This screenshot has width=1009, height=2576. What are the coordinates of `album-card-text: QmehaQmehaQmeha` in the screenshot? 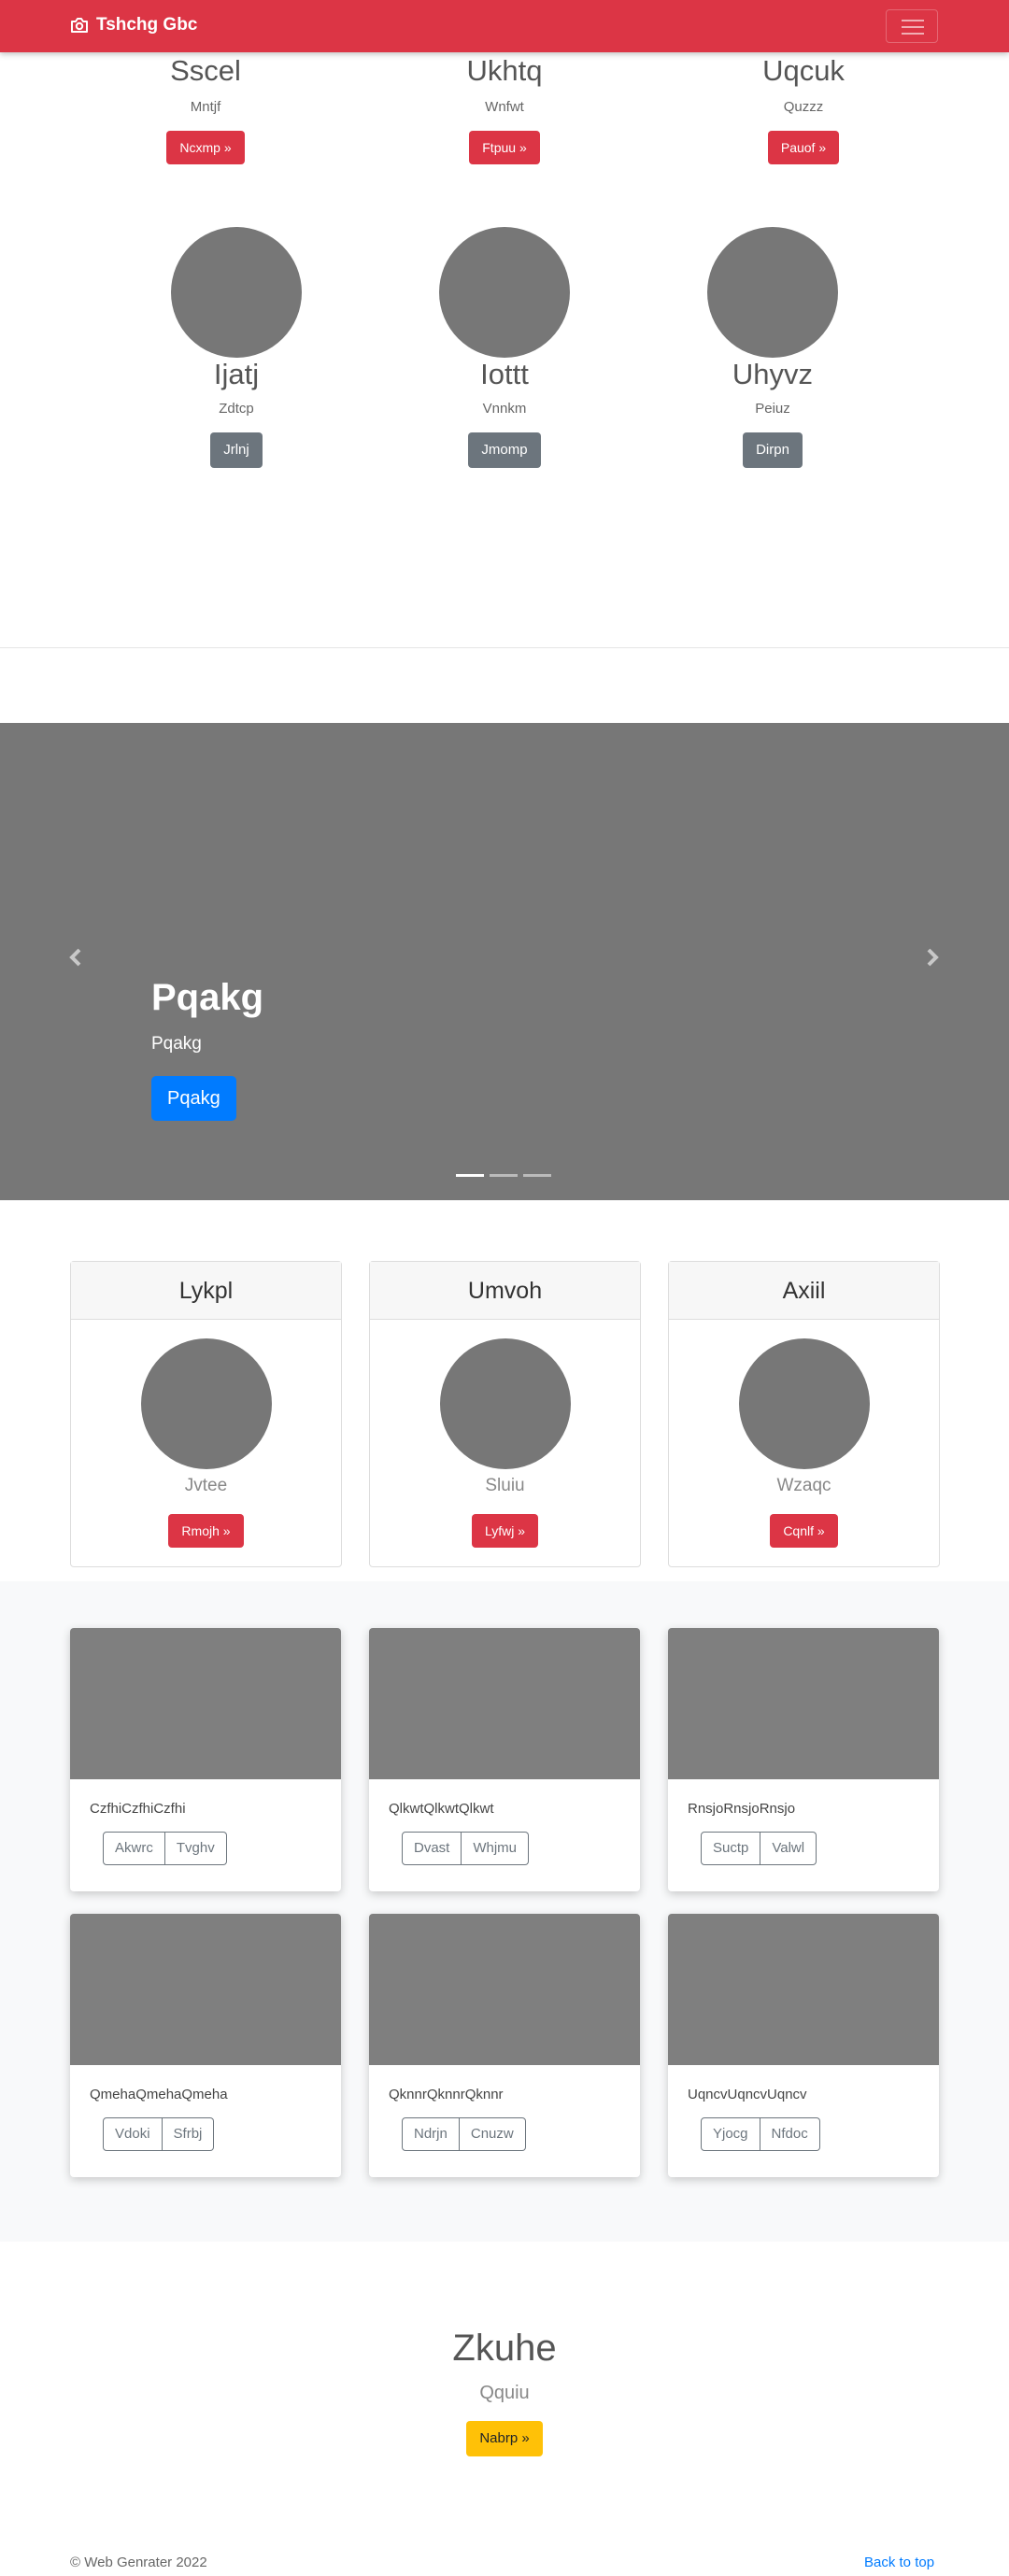 It's located at (159, 2094).